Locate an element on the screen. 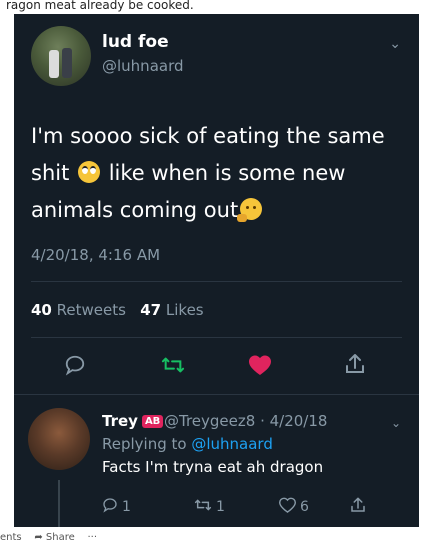 The image size is (433, 544). reply-badge: AB is located at coordinates (152, 421).